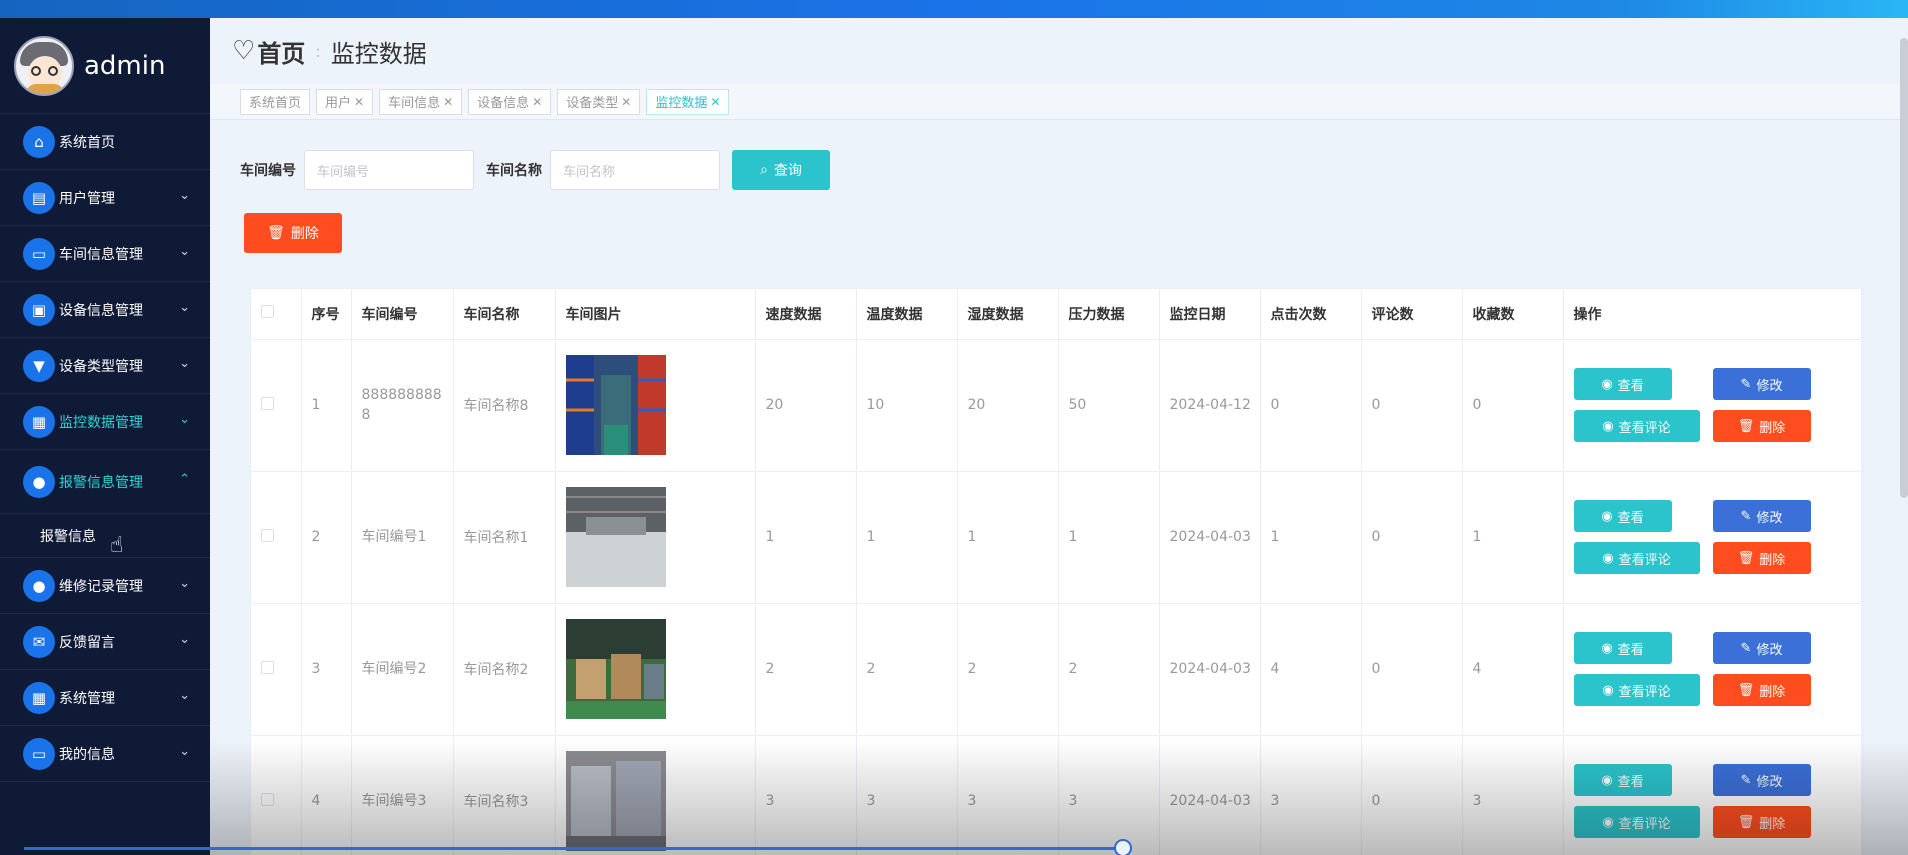 Image resolution: width=1908 pixels, height=855 pixels. Describe the element at coordinates (105, 536) in the screenshot. I see `sidebar-subitem-alarm-info: 报警信息` at that location.